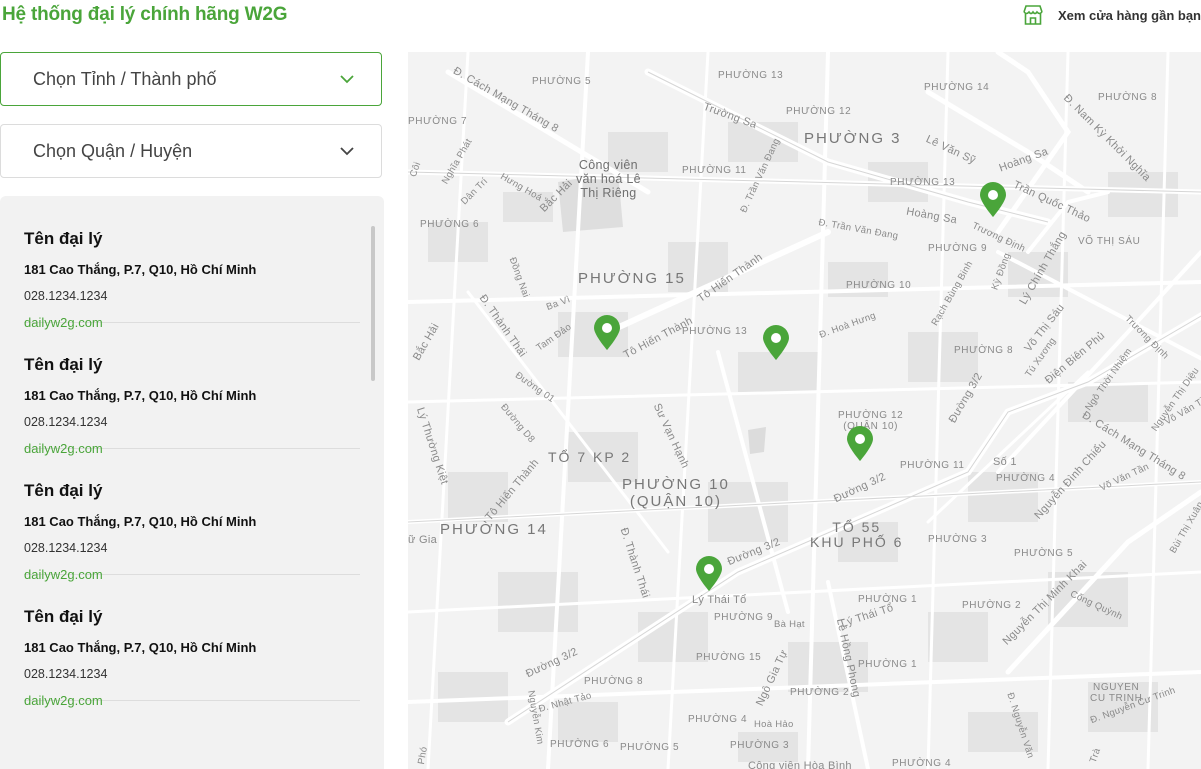 The image size is (1201, 769). I want to click on map-street-label: Bà Hạt, so click(789, 624).